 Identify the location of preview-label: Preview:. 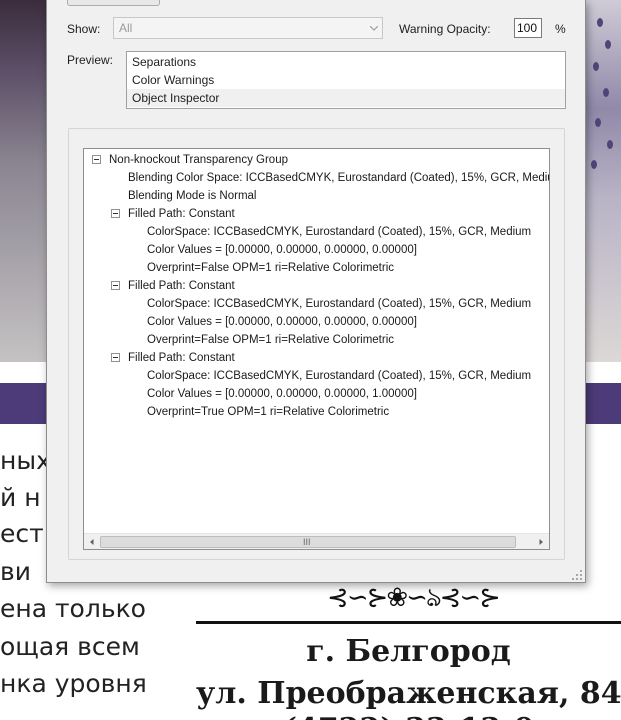
(90, 60).